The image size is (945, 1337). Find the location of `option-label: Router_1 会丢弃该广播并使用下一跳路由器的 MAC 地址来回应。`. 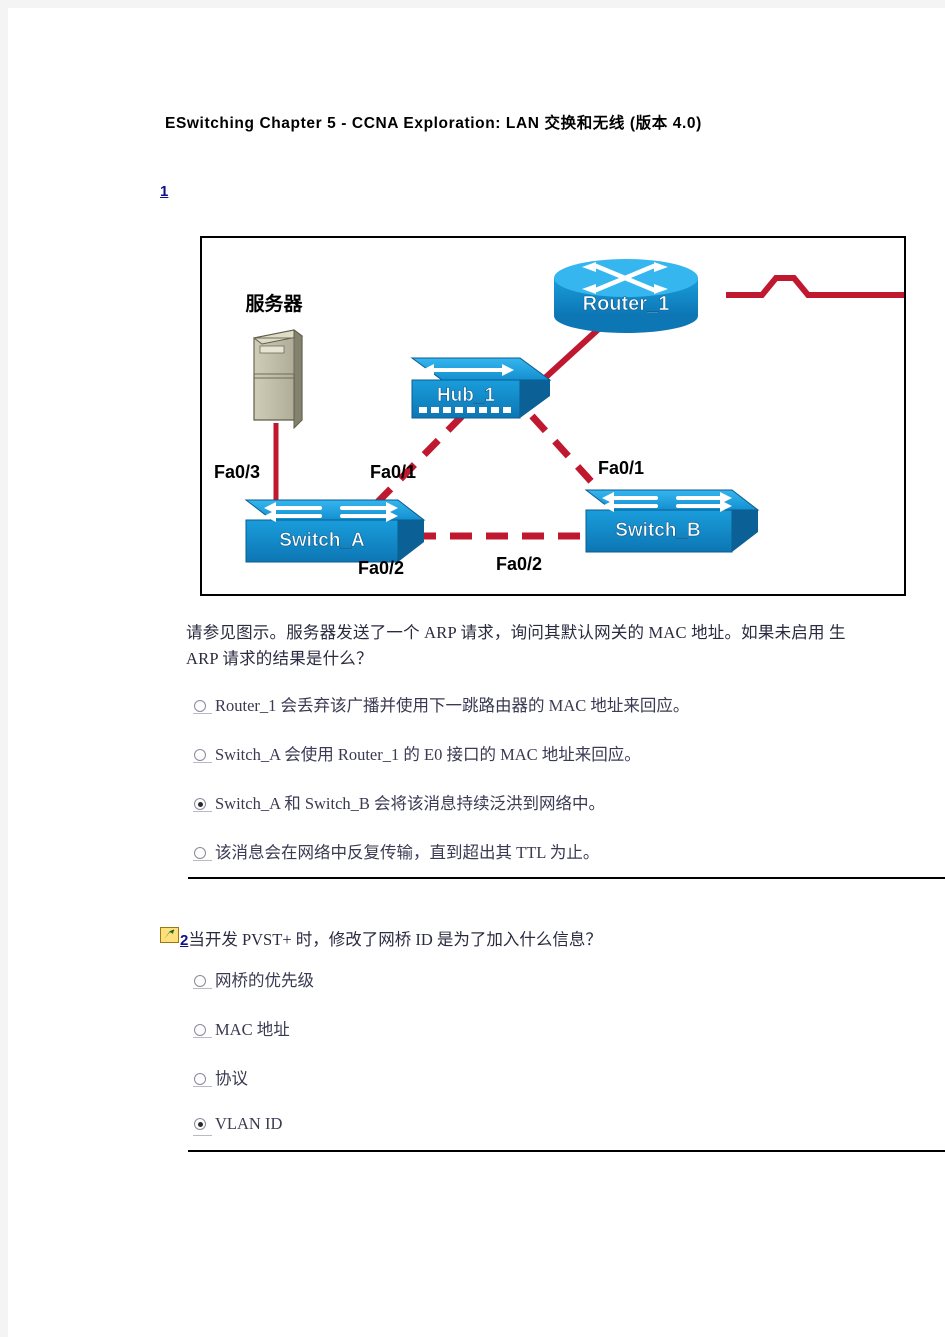

option-label: Router_1 会丢弃该广播并使用下一跳路由器的 MAC 地址来回应。 is located at coordinates (452, 705).